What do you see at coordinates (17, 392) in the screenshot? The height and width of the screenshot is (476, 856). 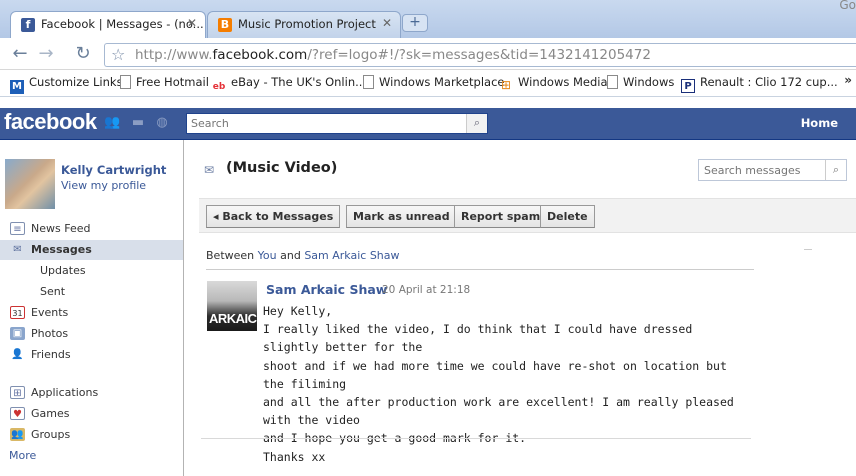 I see `applications-icon: ⊞` at bounding box center [17, 392].